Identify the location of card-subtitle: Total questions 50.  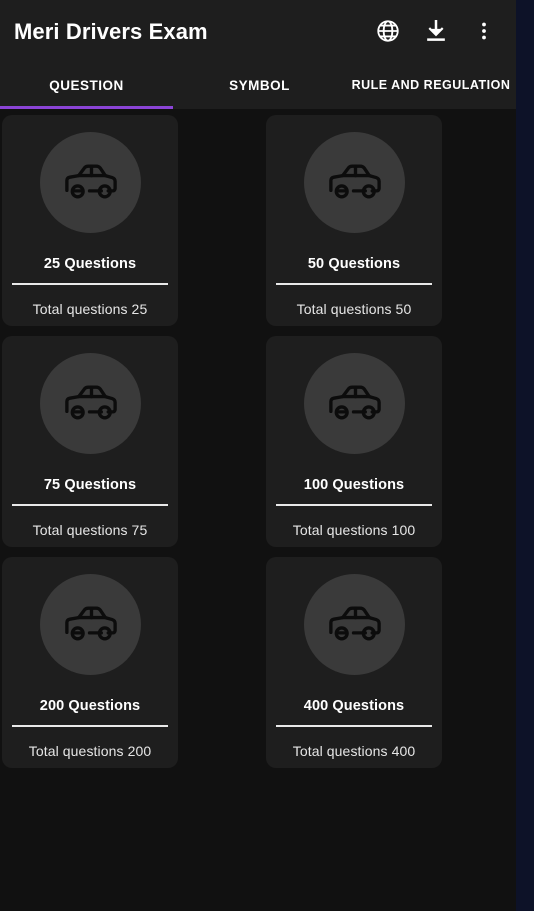
(354, 309).